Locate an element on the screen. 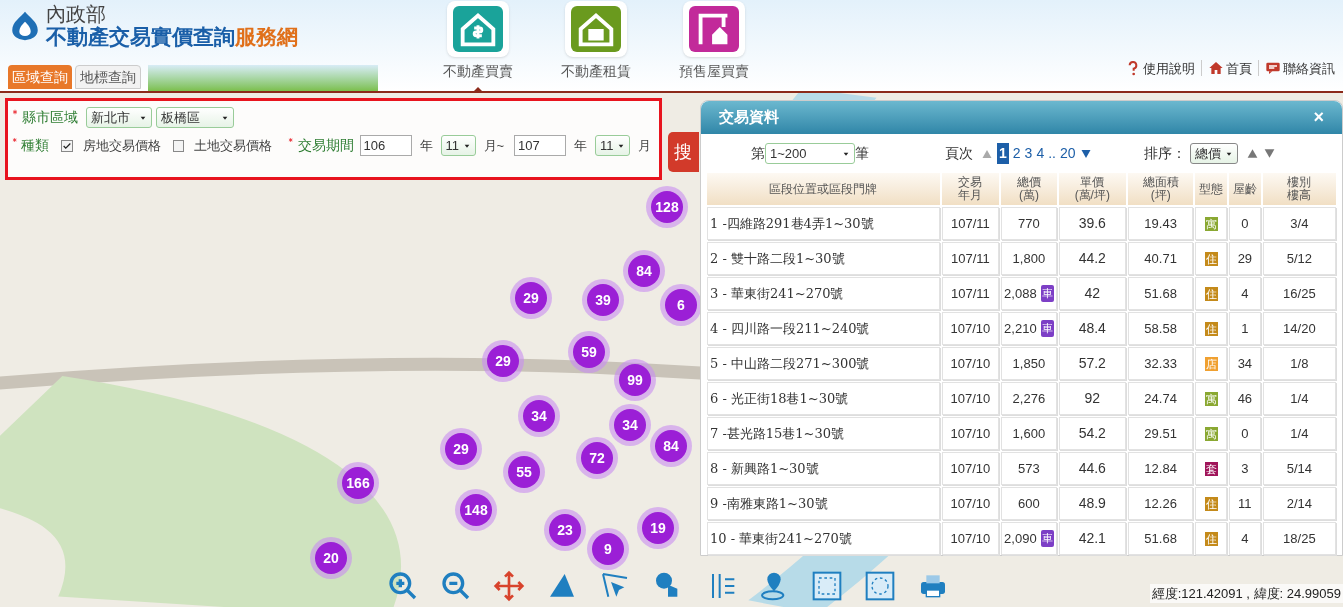 This screenshot has height=607, width=1343. page-link: 20 is located at coordinates (1067, 154).